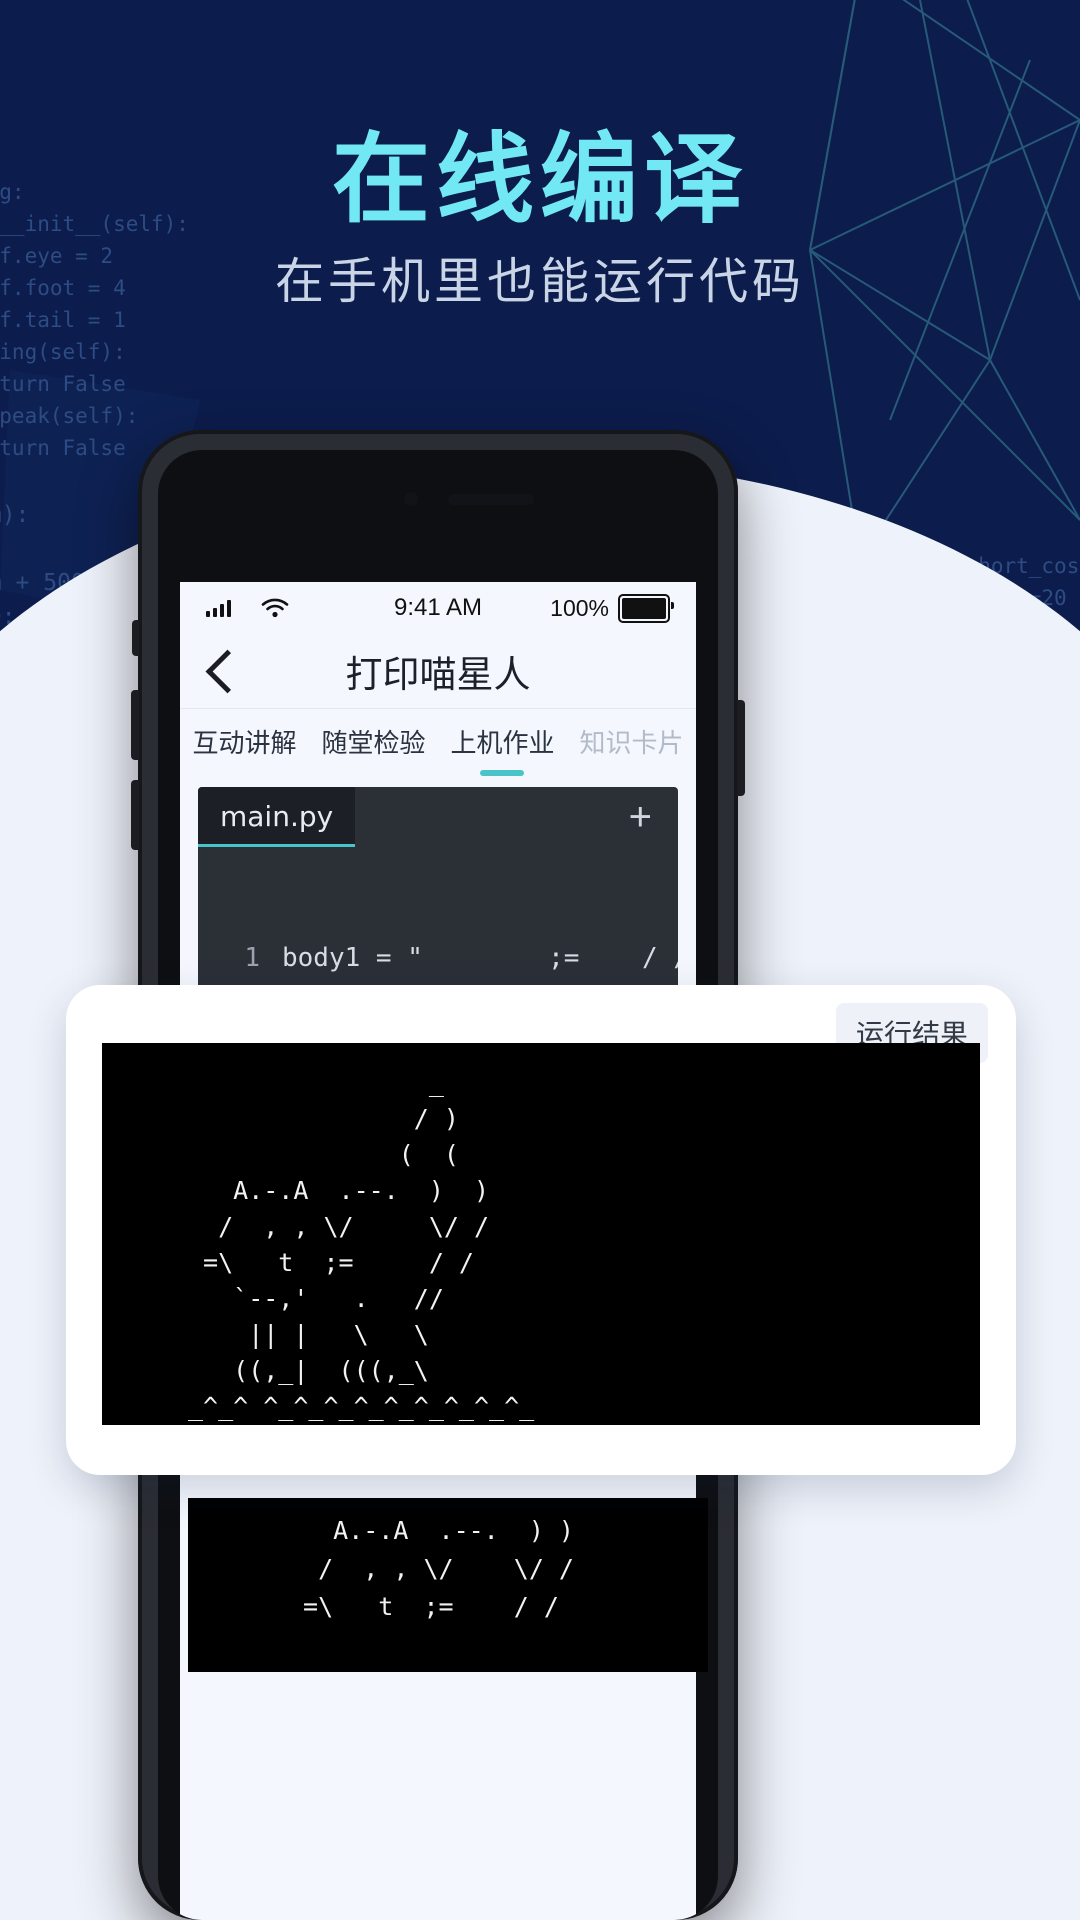 This screenshot has height=1920, width=1080. I want to click on app-nav-bar: 打印喵星人, so click(438, 671).